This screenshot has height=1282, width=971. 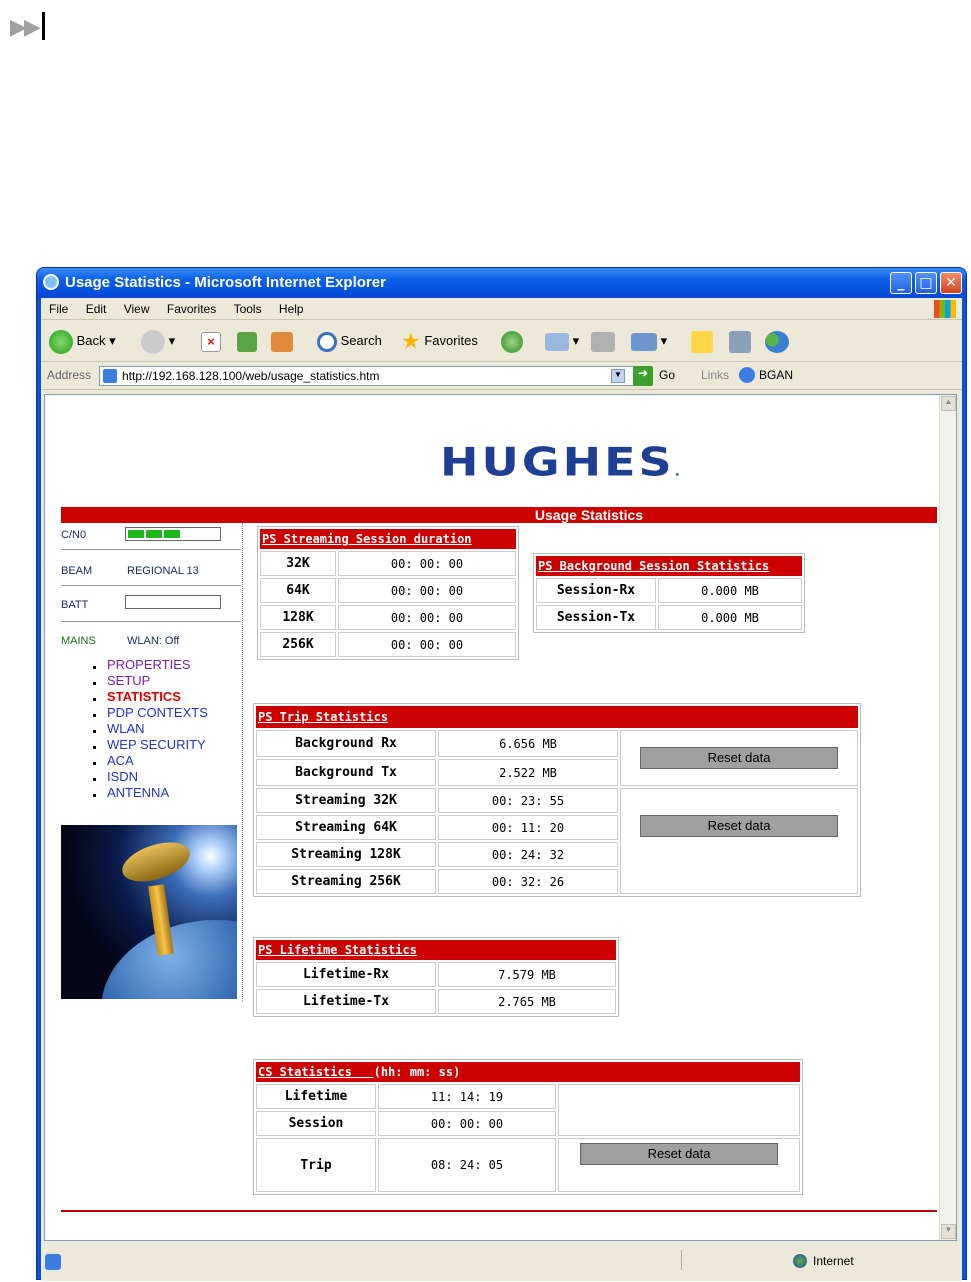 I want to click on wlan-status: WLAN: Off, so click(x=153, y=641).